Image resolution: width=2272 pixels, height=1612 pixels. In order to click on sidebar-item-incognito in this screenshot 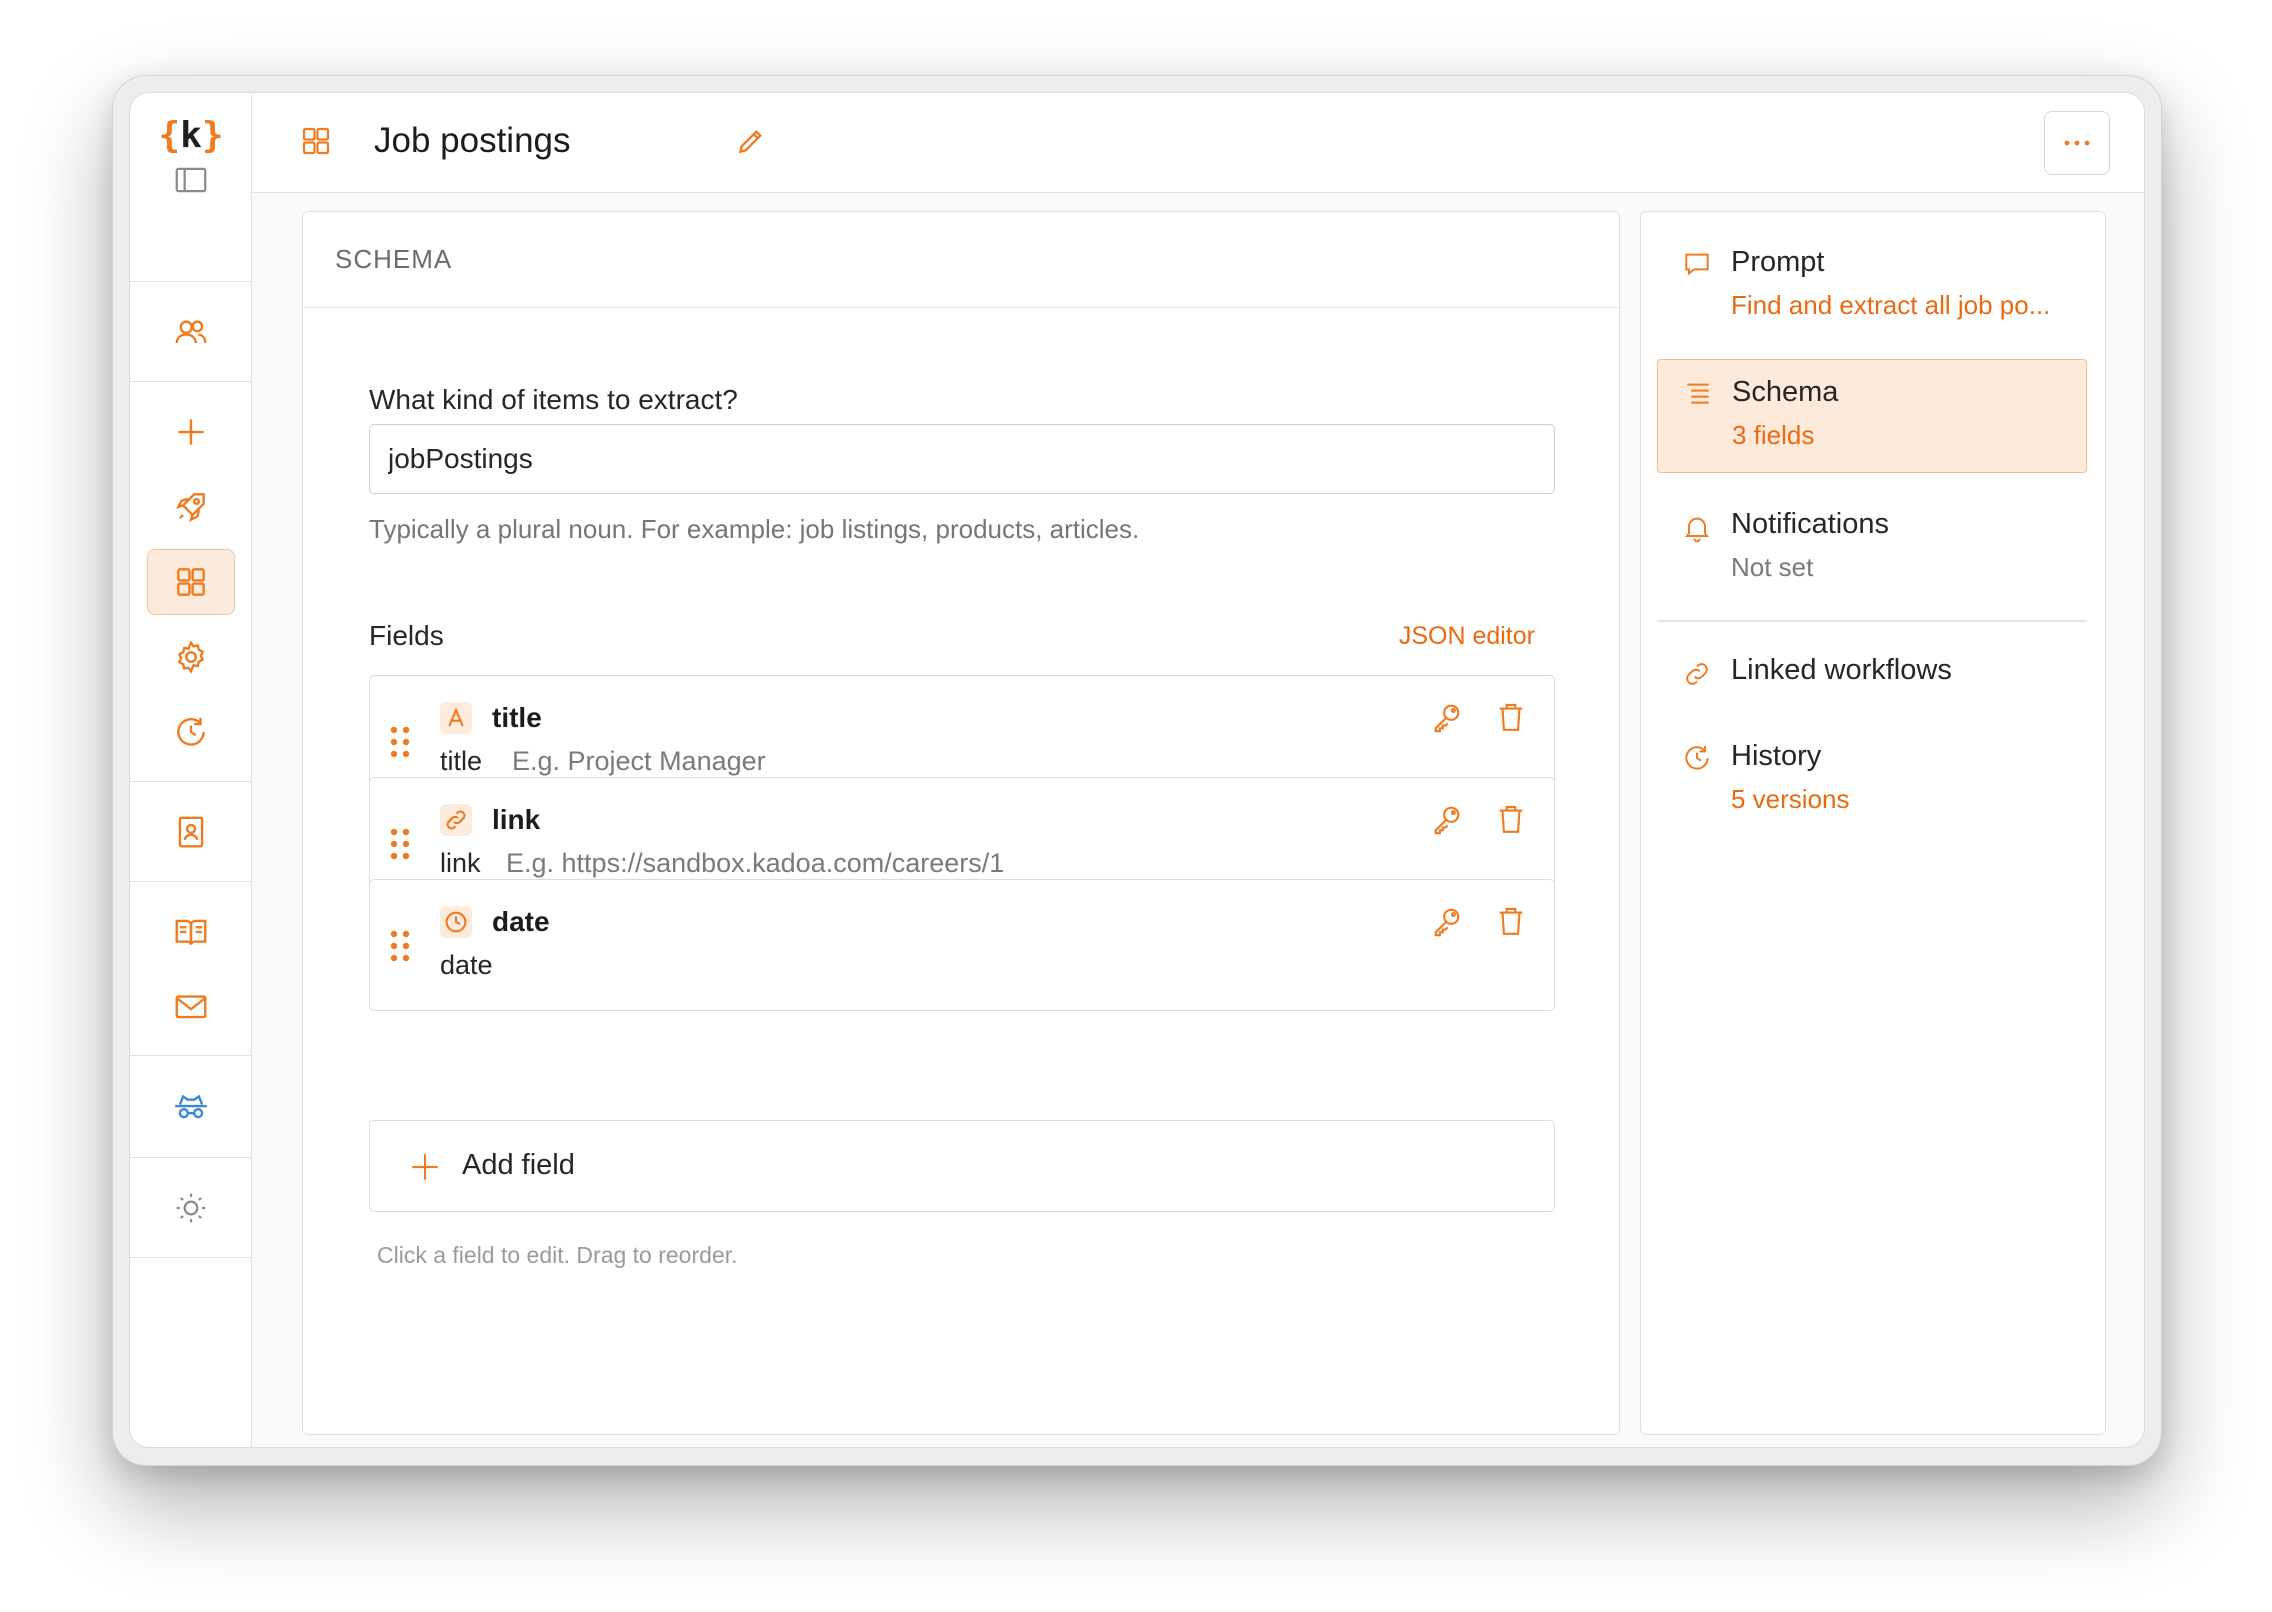, I will do `click(191, 1106)`.